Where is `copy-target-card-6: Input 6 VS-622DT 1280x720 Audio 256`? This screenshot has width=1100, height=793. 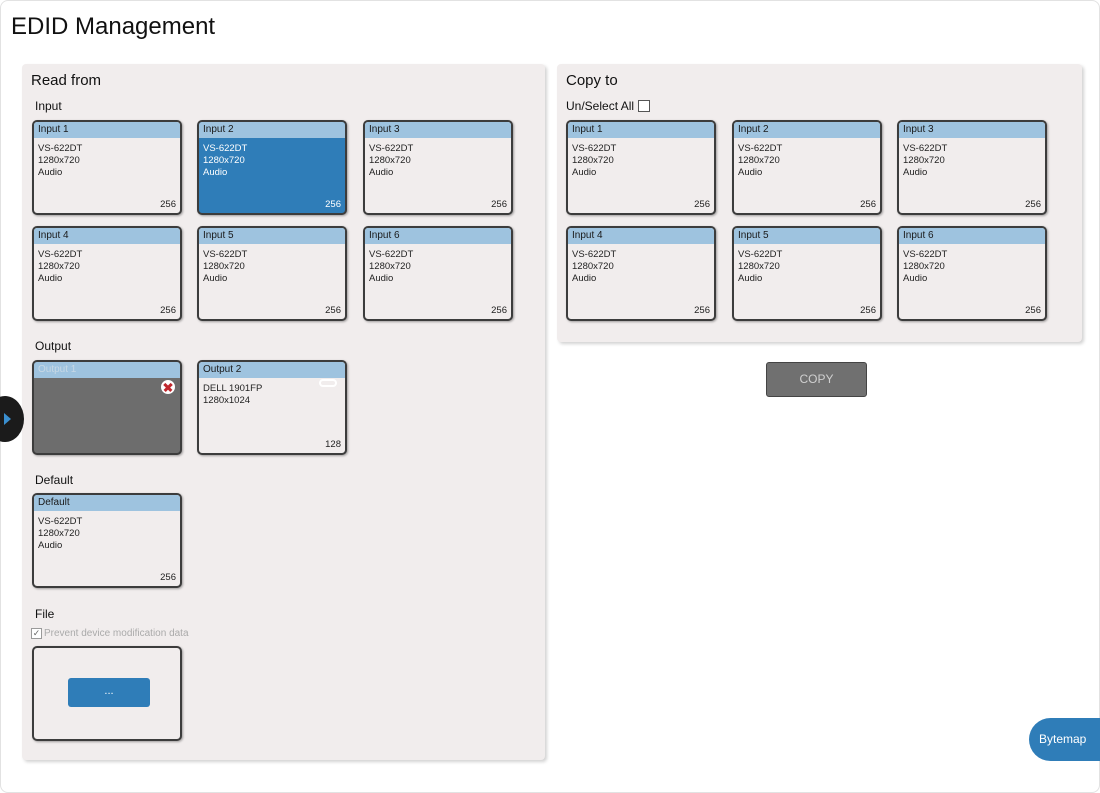 copy-target-card-6: Input 6 VS-622DT 1280x720 Audio 256 is located at coordinates (972, 273).